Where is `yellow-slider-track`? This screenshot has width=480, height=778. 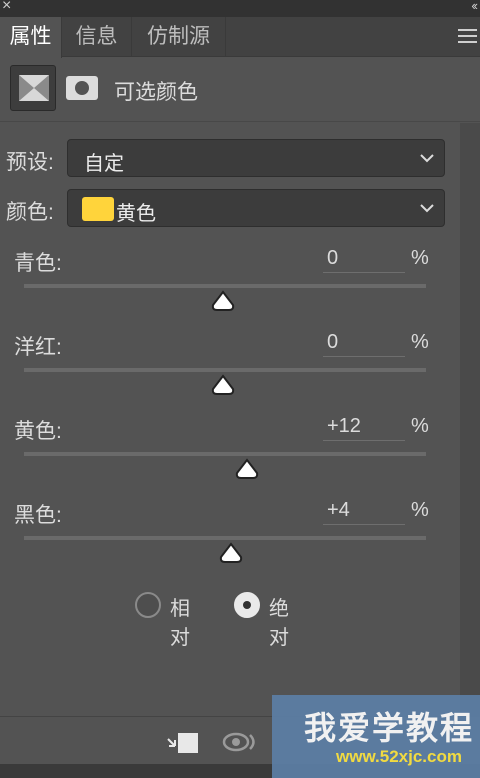 yellow-slider-track is located at coordinates (225, 454).